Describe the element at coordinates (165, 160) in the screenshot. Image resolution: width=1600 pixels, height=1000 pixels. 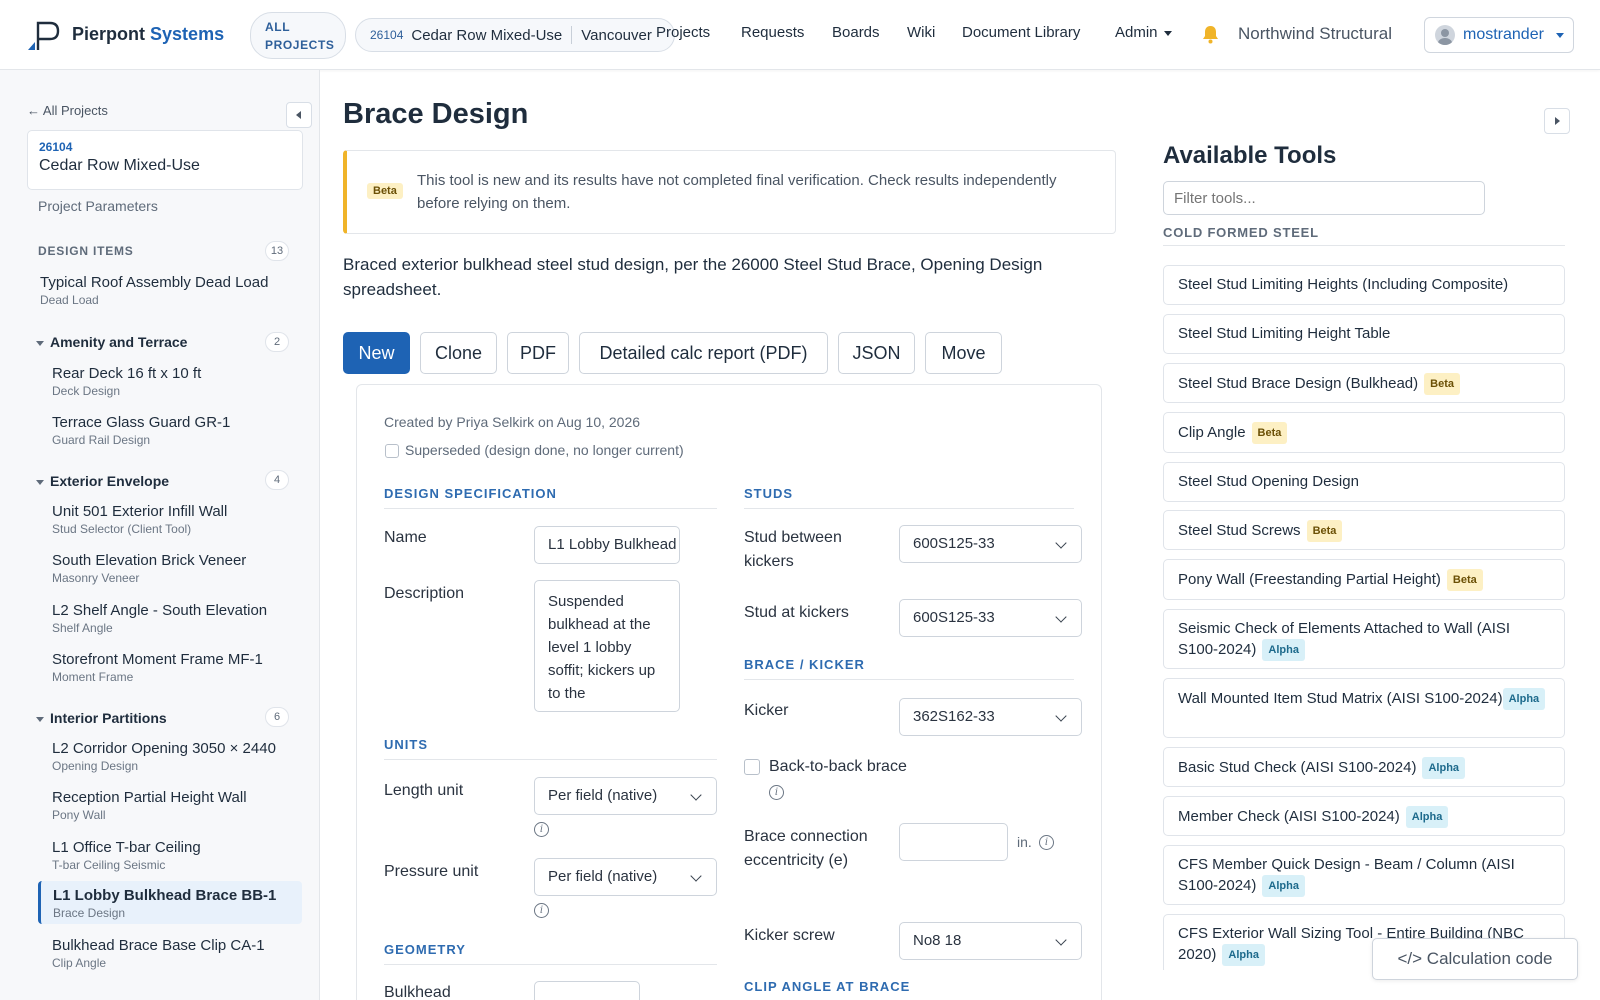
I see `project-card: 26104 Cedar Row Mixed-Use` at that location.